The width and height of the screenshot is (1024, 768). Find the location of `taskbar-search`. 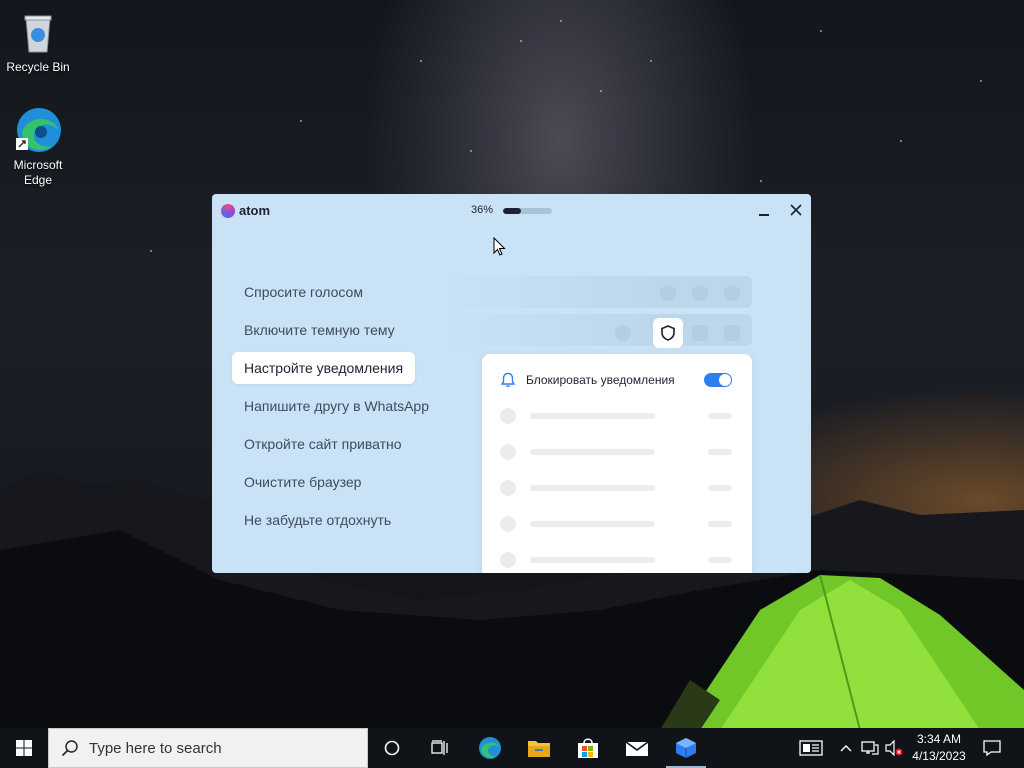

taskbar-search is located at coordinates (208, 748).